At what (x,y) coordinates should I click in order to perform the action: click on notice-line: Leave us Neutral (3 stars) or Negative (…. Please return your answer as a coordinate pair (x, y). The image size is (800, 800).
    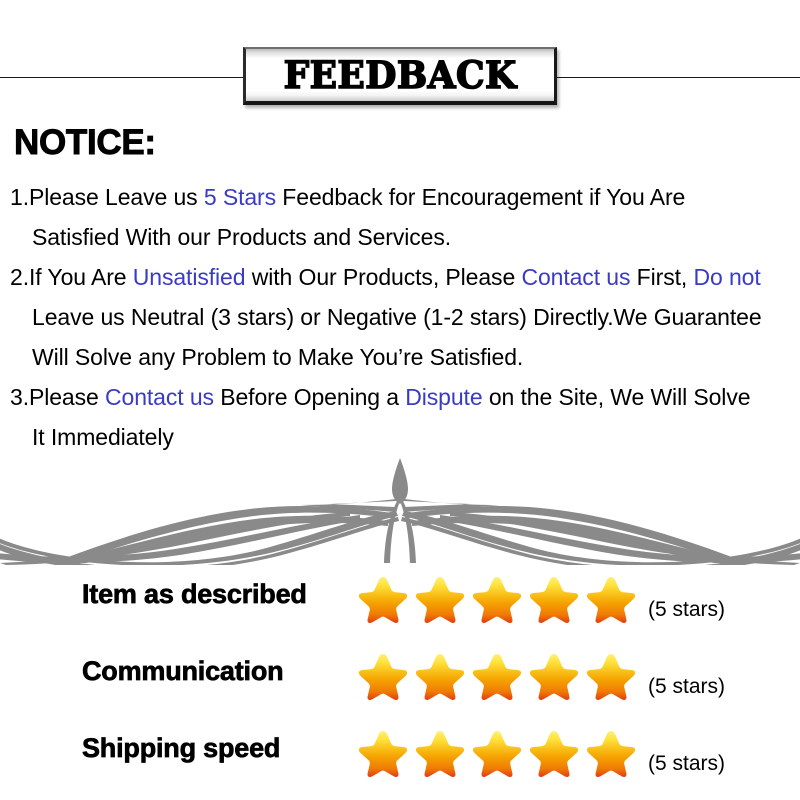
    Looking at the image, I should click on (397, 317).